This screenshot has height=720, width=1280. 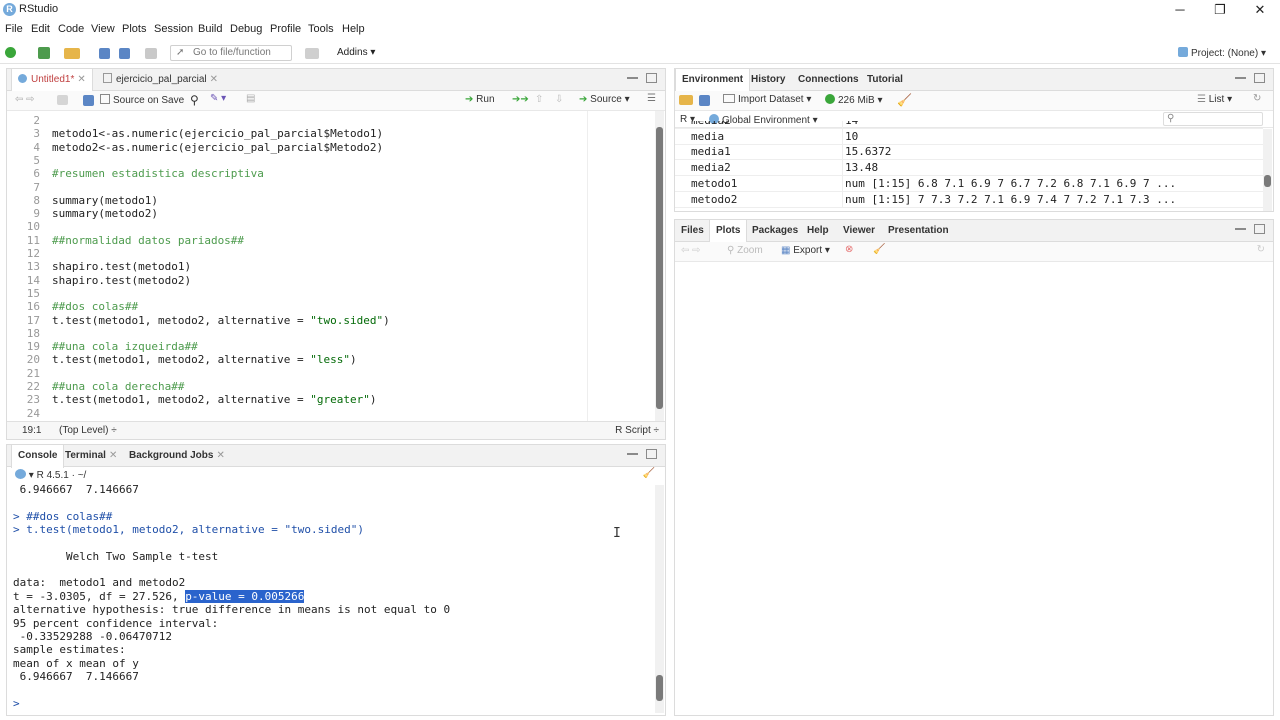 I want to click on view-mode-menu: ☰ List ▾, so click(x=1214, y=99).